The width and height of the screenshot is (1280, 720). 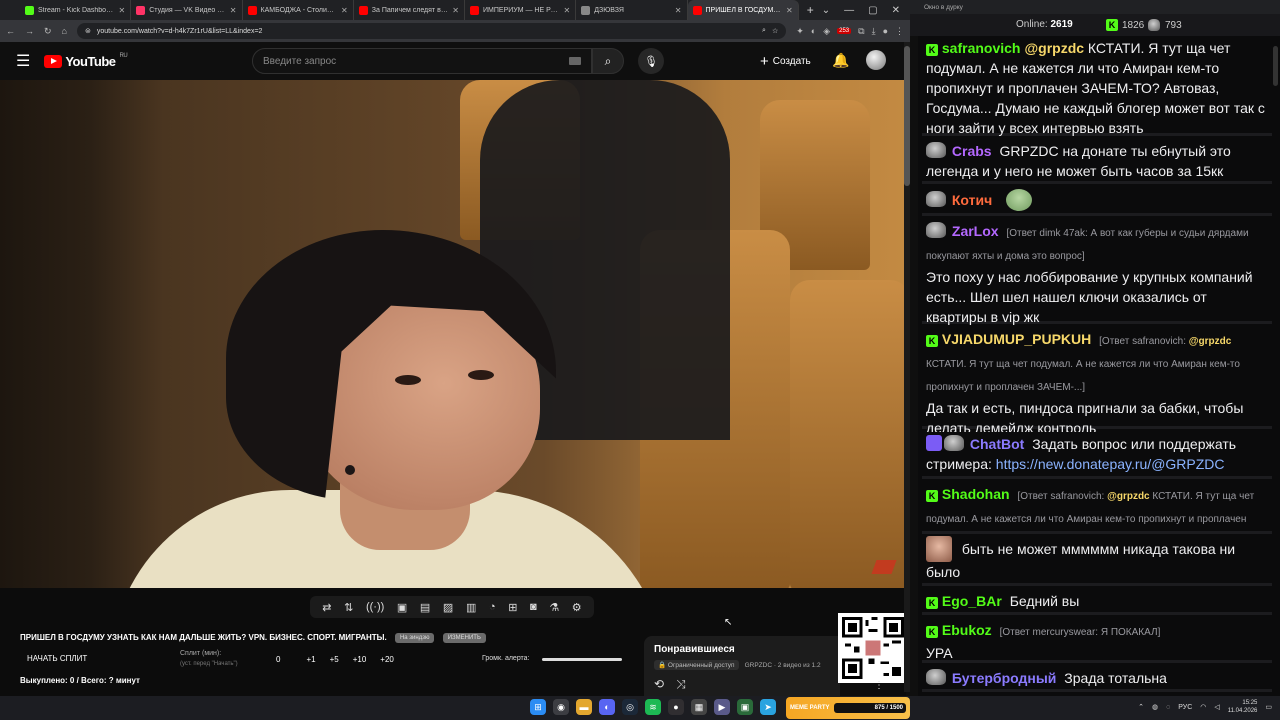 What do you see at coordinates (538, 707) in the screenshot?
I see `windows-start-icon: ⊞` at bounding box center [538, 707].